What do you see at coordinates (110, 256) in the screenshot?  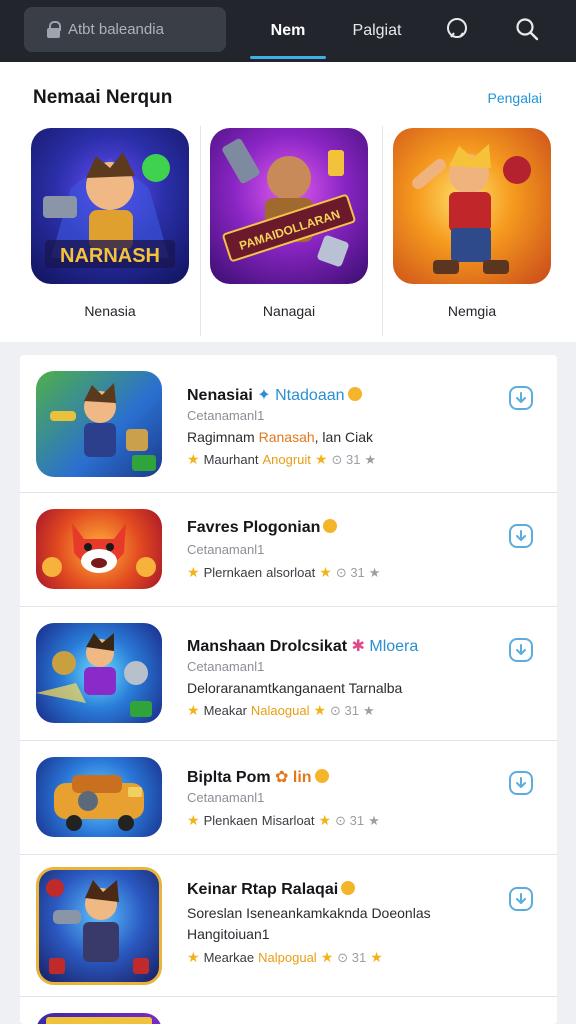 I see `artwork-text: NARNASH` at bounding box center [110, 256].